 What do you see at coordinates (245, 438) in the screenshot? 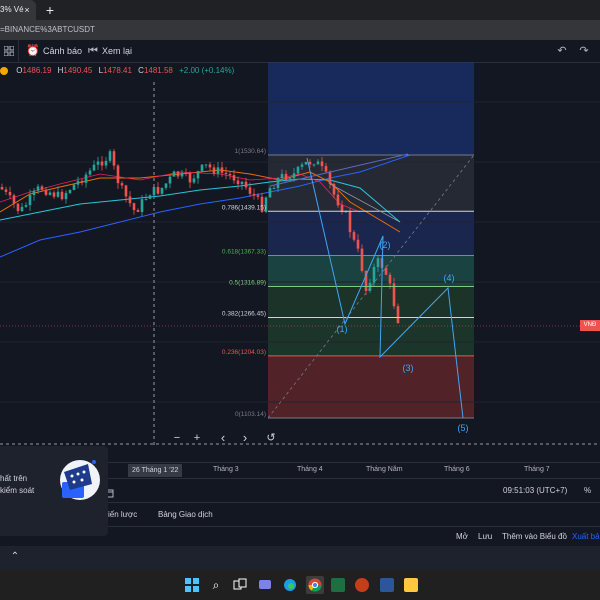
I see `scroll-right-button: ›` at bounding box center [245, 438].